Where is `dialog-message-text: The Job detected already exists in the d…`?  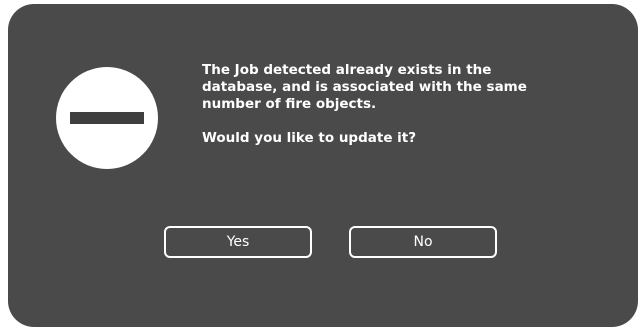 dialog-message-text: The Job detected already exists in the d… is located at coordinates (364, 87).